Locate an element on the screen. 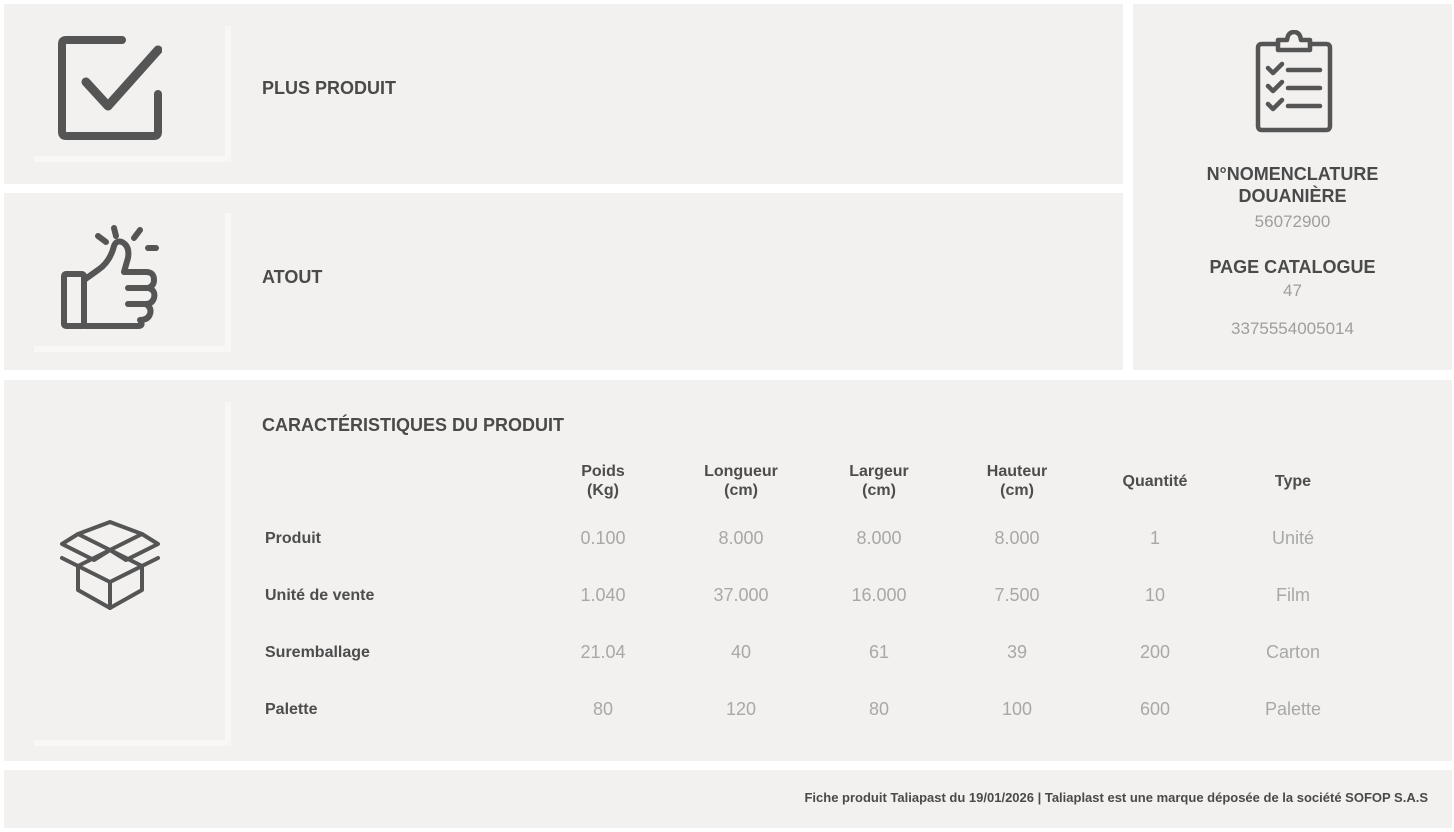 The width and height of the screenshot is (1454, 832). table-cell: Palette is located at coordinates (1293, 709).